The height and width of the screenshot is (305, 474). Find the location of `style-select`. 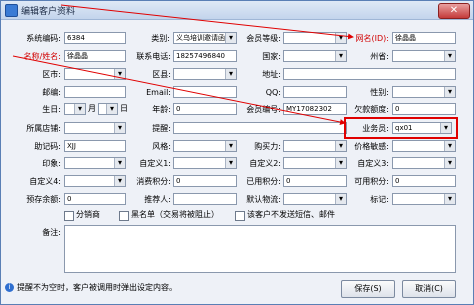

style-select is located at coordinates (205, 146).